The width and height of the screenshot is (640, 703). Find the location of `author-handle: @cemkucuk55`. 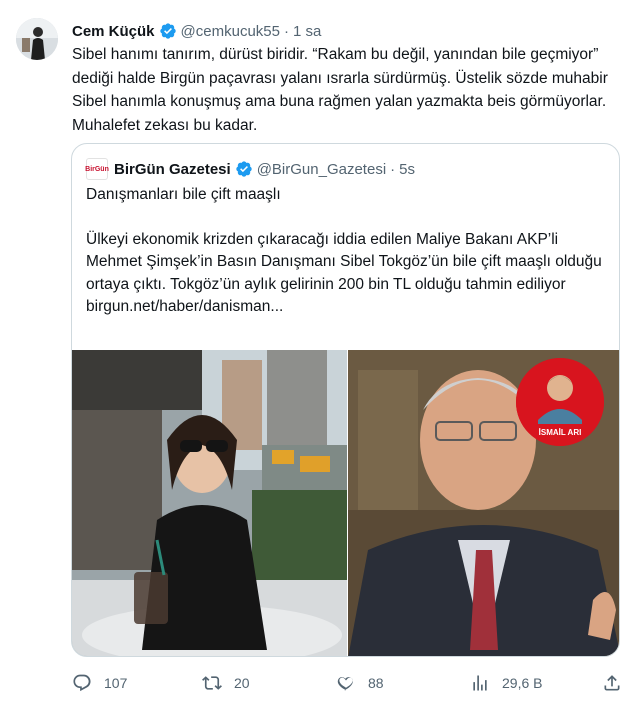

author-handle: @cemkucuk55 is located at coordinates (230, 31).